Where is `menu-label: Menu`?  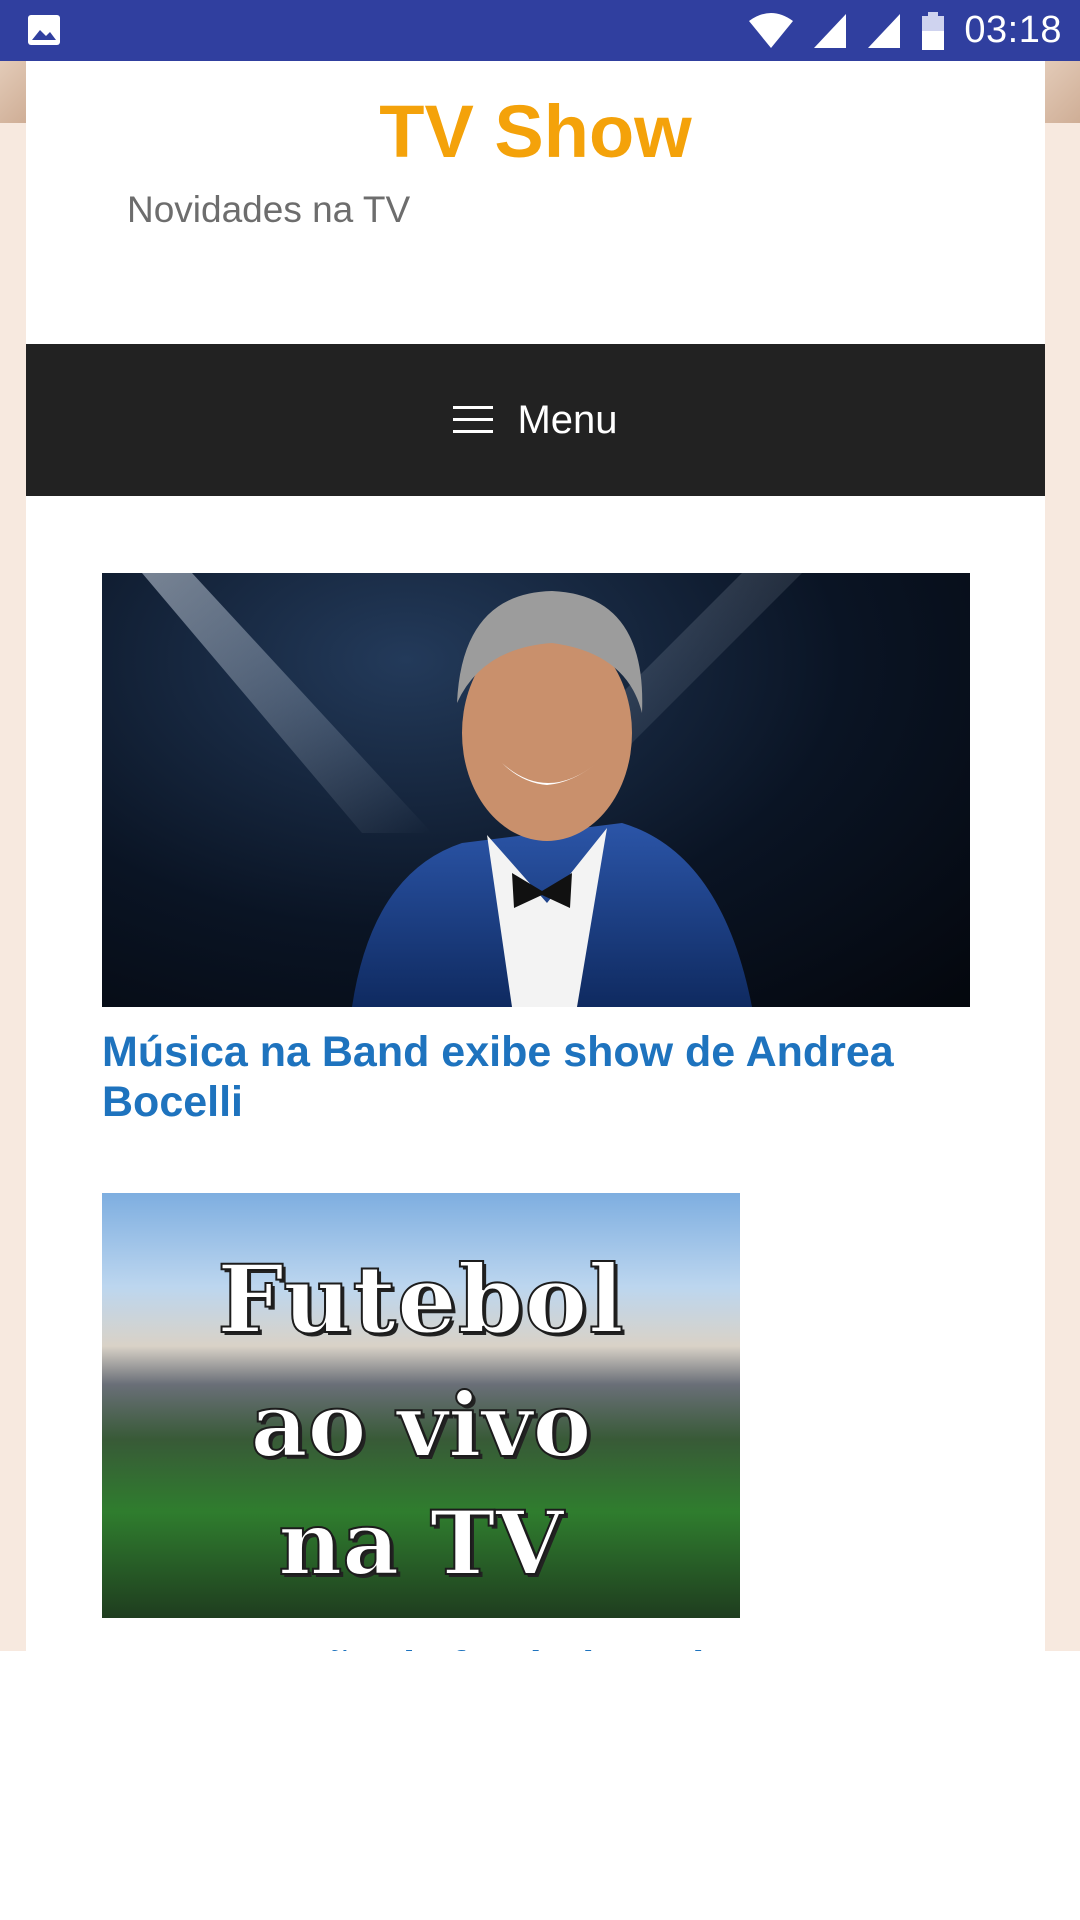
menu-label: Menu is located at coordinates (567, 419).